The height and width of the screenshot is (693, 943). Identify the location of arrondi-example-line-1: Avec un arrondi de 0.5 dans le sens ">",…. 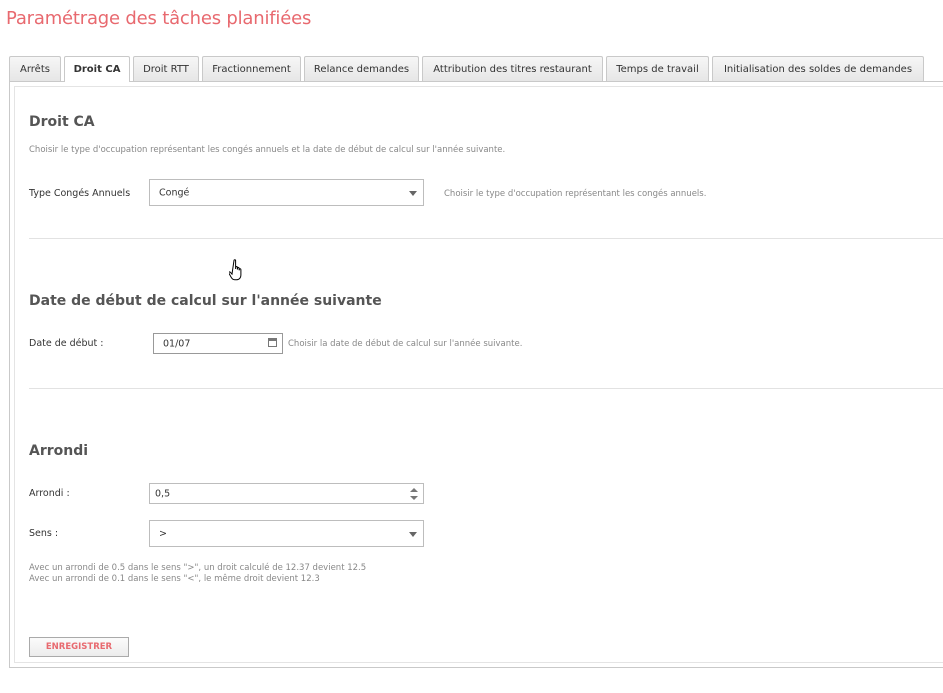
(198, 568).